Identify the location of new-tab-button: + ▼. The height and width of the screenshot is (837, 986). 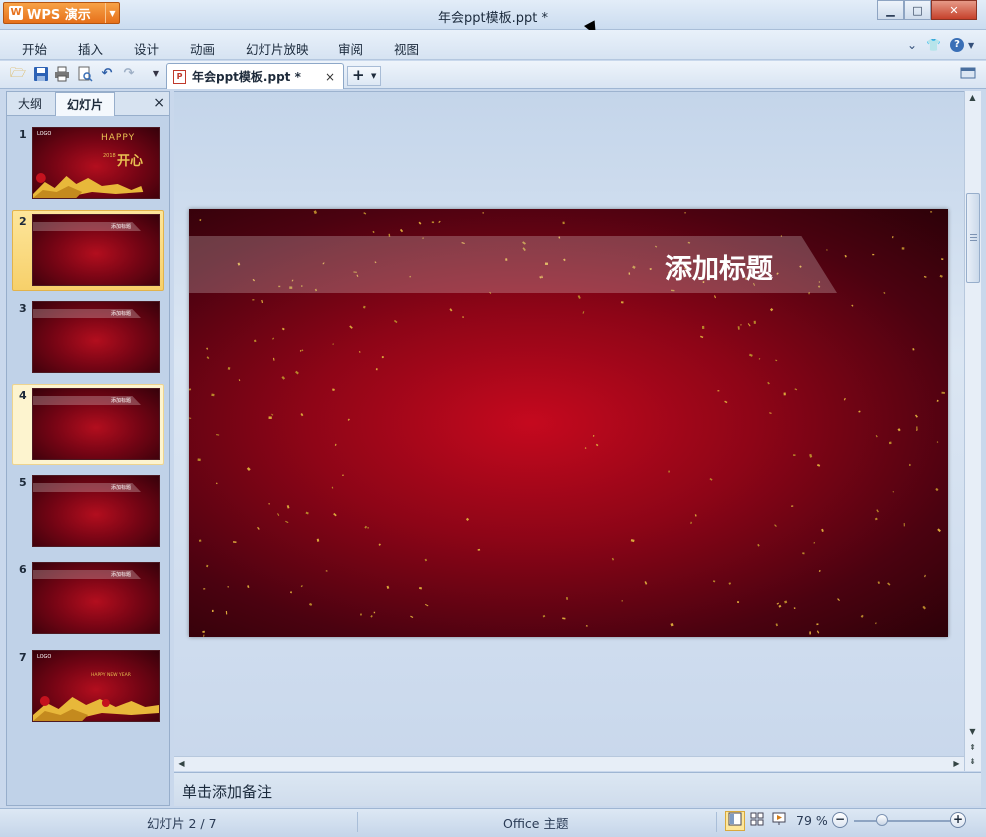
(364, 76).